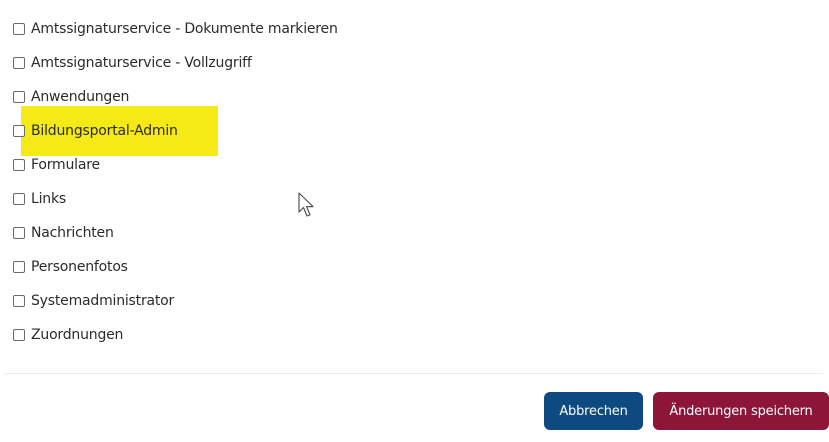  I want to click on checkbox-label: Bildungsportal-Admin, so click(104, 131).